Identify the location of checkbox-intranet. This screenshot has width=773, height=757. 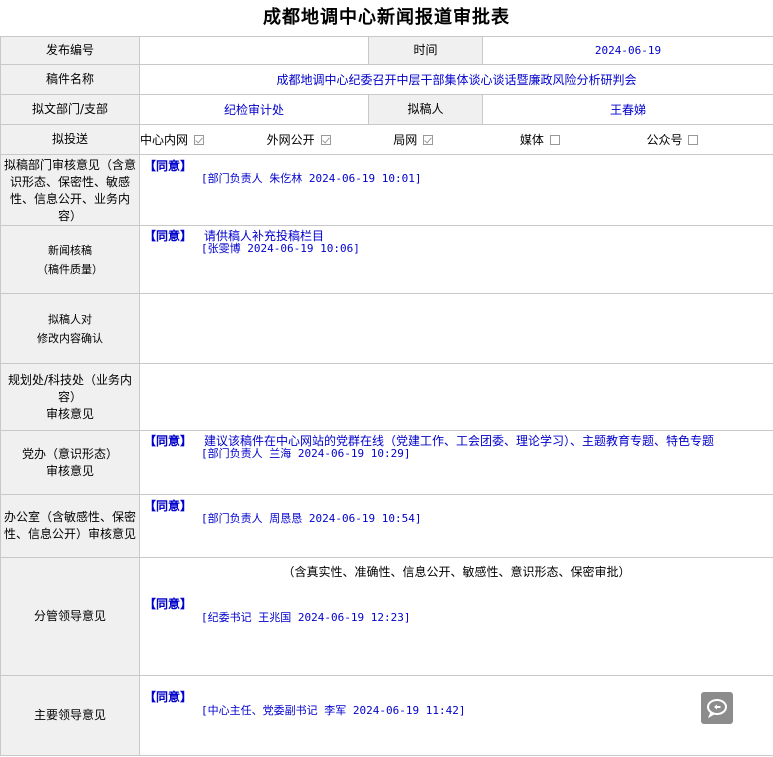
(199, 139).